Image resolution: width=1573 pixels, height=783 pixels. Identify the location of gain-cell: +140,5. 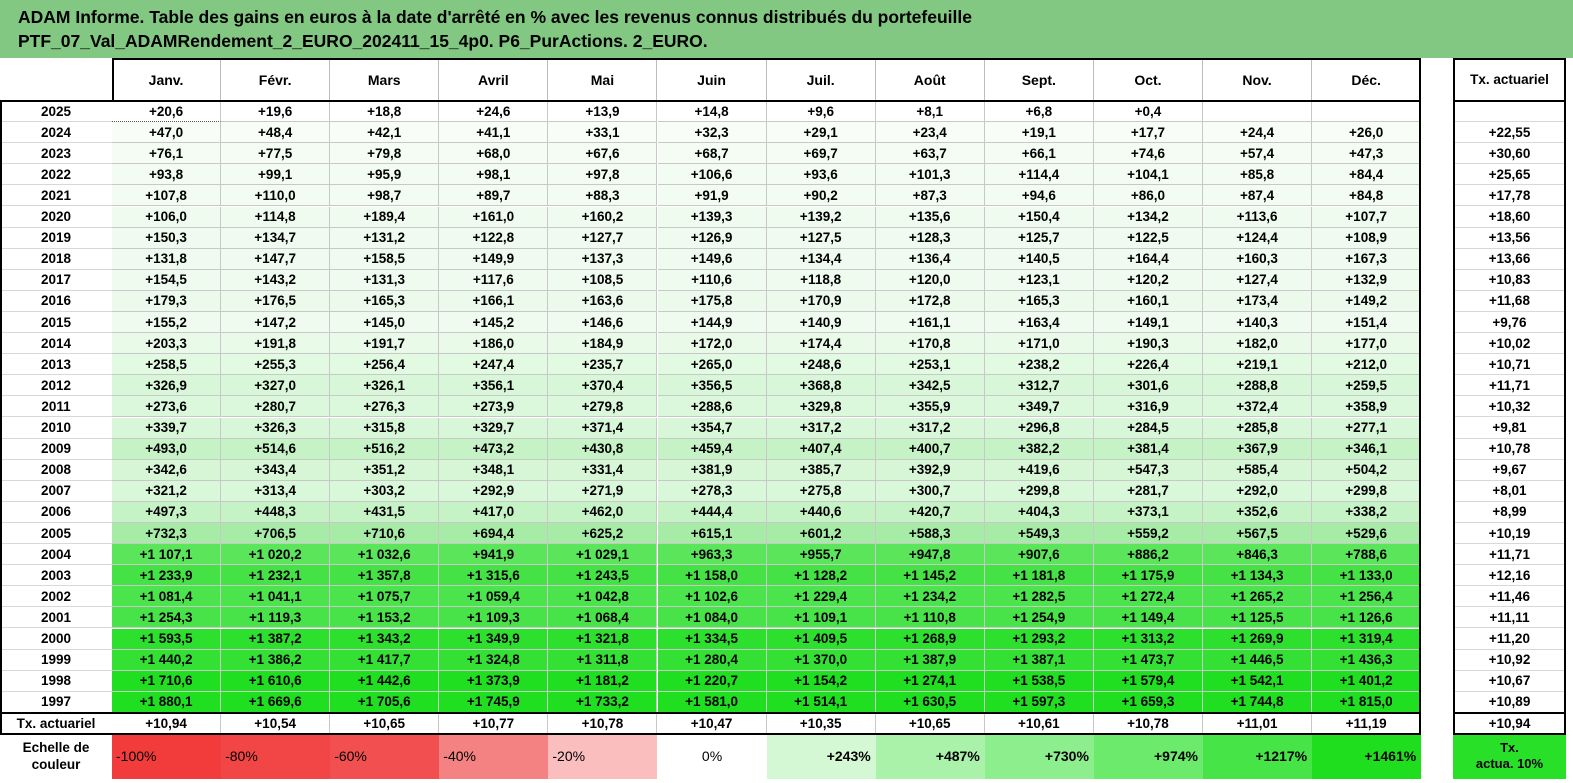
(1039, 259).